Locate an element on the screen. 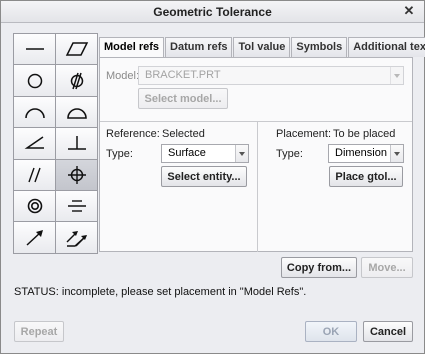  position-symbol-button is located at coordinates (76, 174).